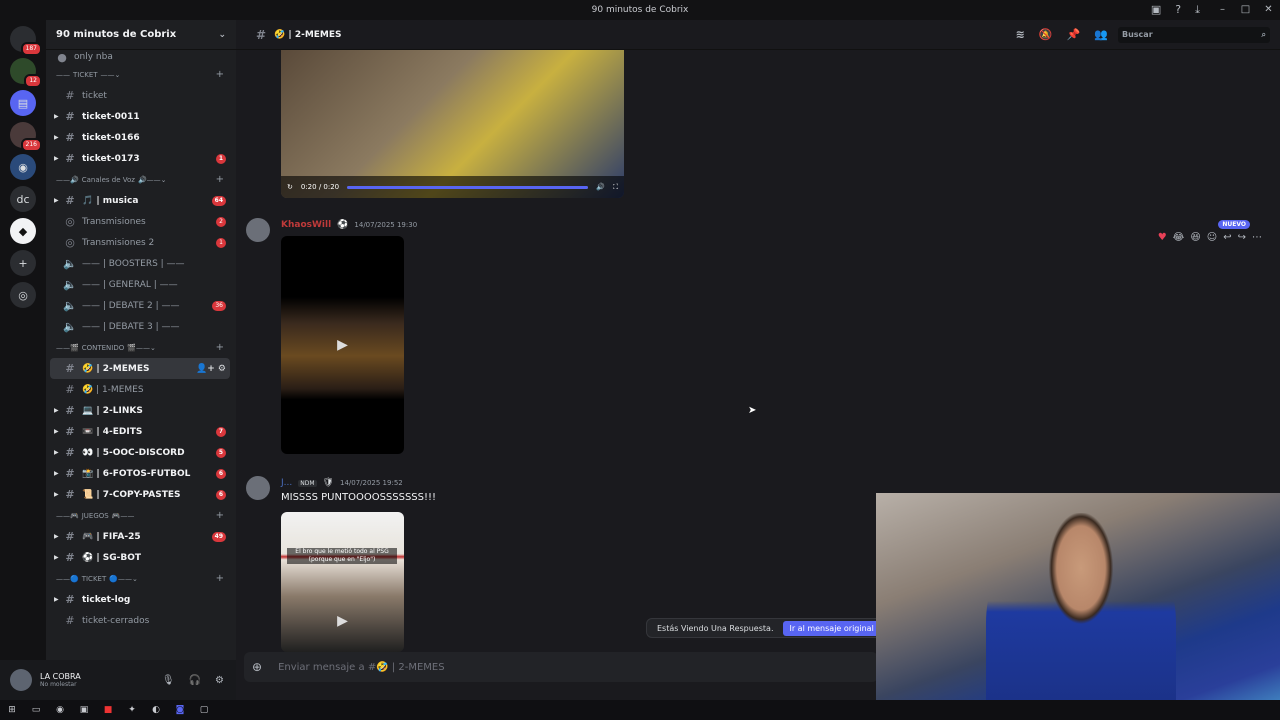 The height and width of the screenshot is (720, 1280). I want to click on category-voice: ——🔊 Canales de Voz 🔊——⌄ +, so click(140, 179).